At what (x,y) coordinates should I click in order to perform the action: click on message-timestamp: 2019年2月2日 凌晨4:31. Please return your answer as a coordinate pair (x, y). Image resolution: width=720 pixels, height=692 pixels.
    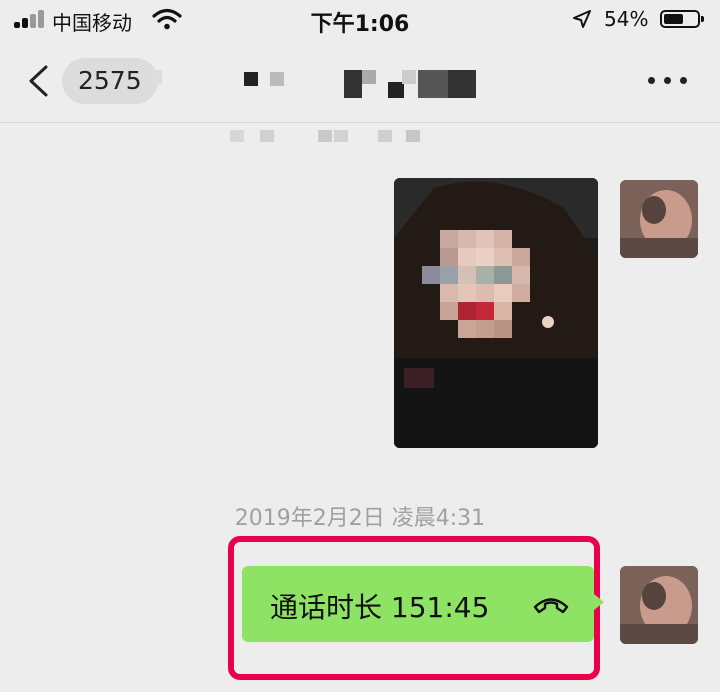
    Looking at the image, I should click on (360, 518).